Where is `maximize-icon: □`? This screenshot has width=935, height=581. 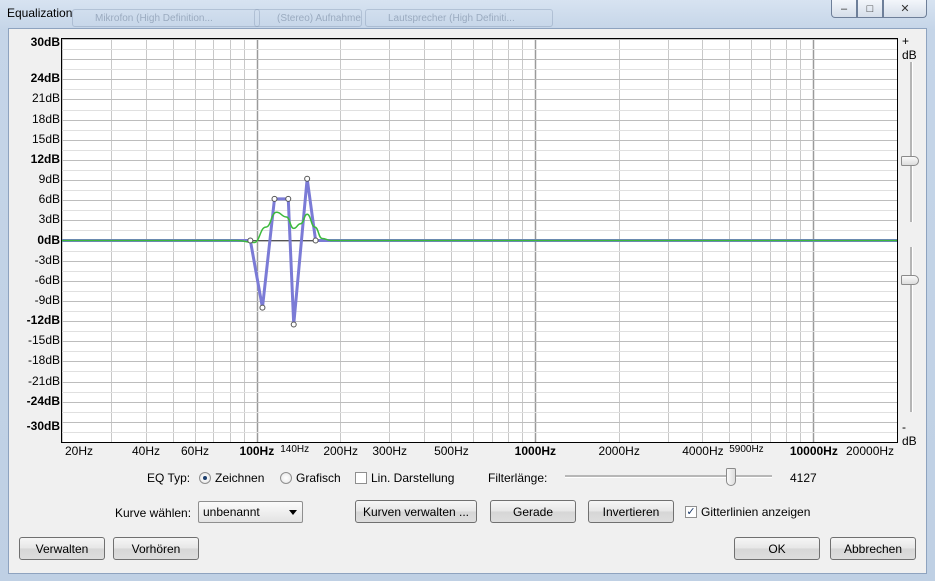
maximize-icon: □ is located at coordinates (870, 8).